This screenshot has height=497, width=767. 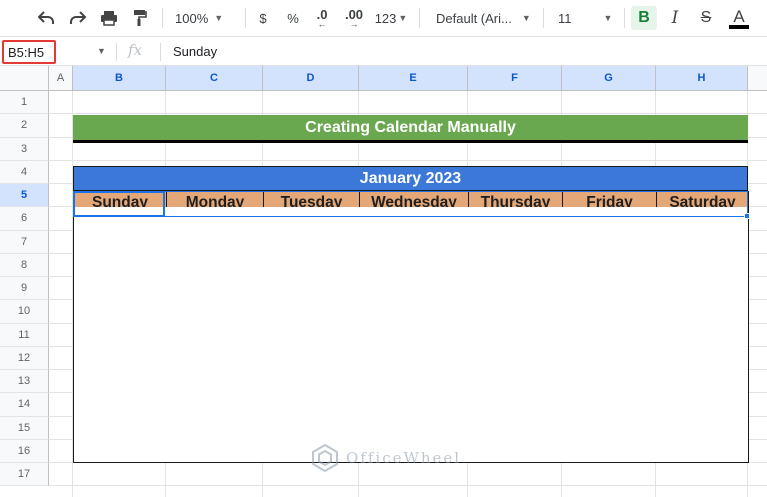 I want to click on text-color-button: A, so click(x=739, y=18).